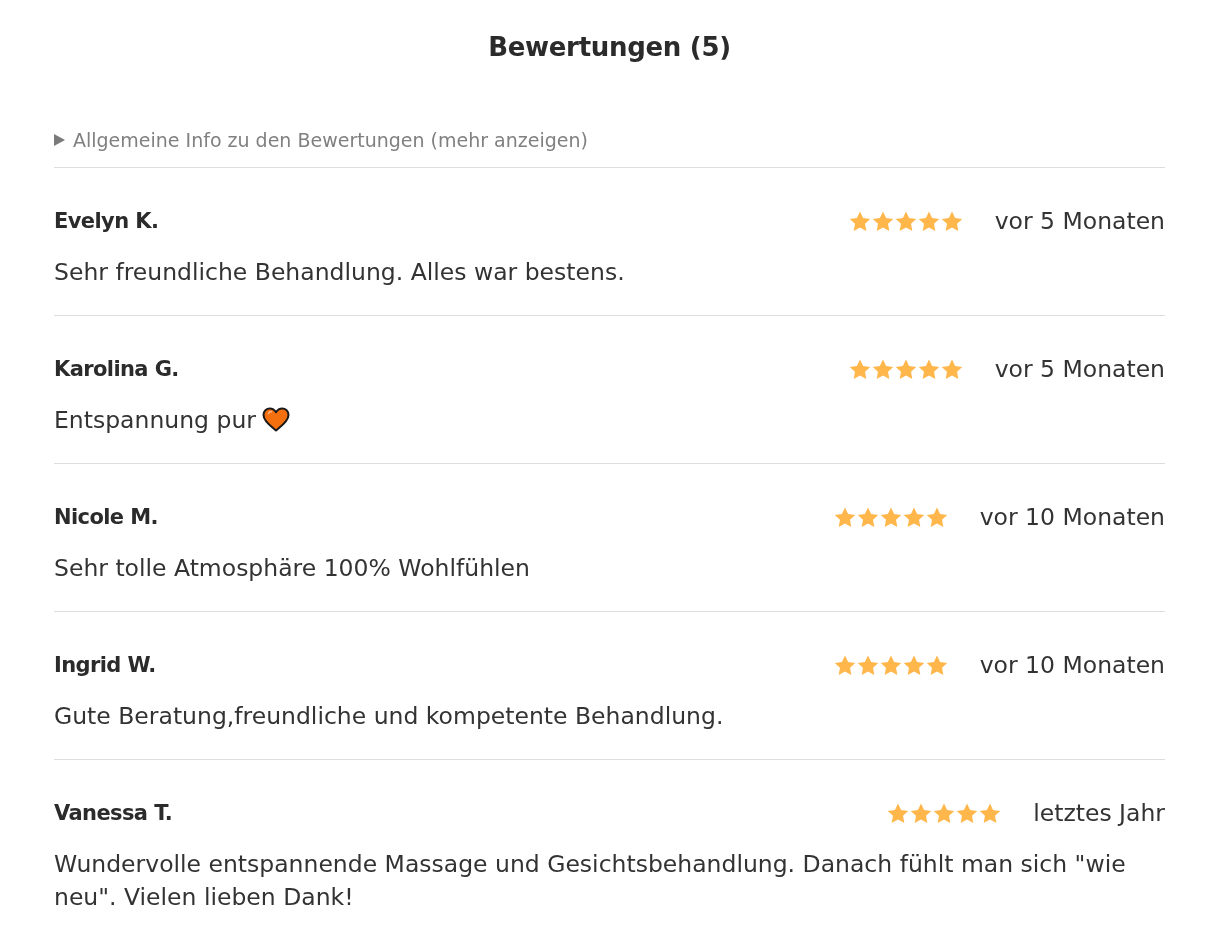  What do you see at coordinates (155, 420) in the screenshot?
I see `review-text: Entspannung pur` at bounding box center [155, 420].